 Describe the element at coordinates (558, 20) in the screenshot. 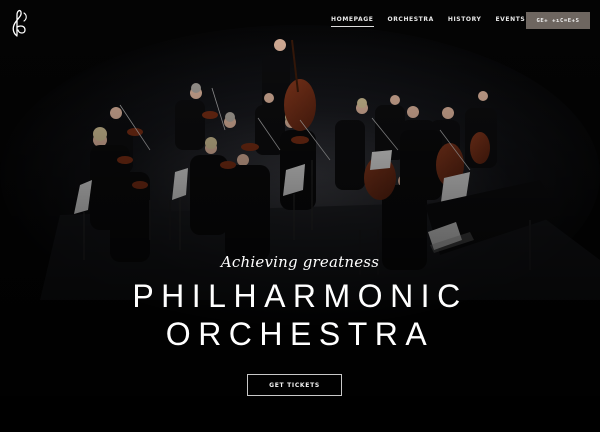

I see `header-tickets-button: GE+ +ıC=E+S` at that location.